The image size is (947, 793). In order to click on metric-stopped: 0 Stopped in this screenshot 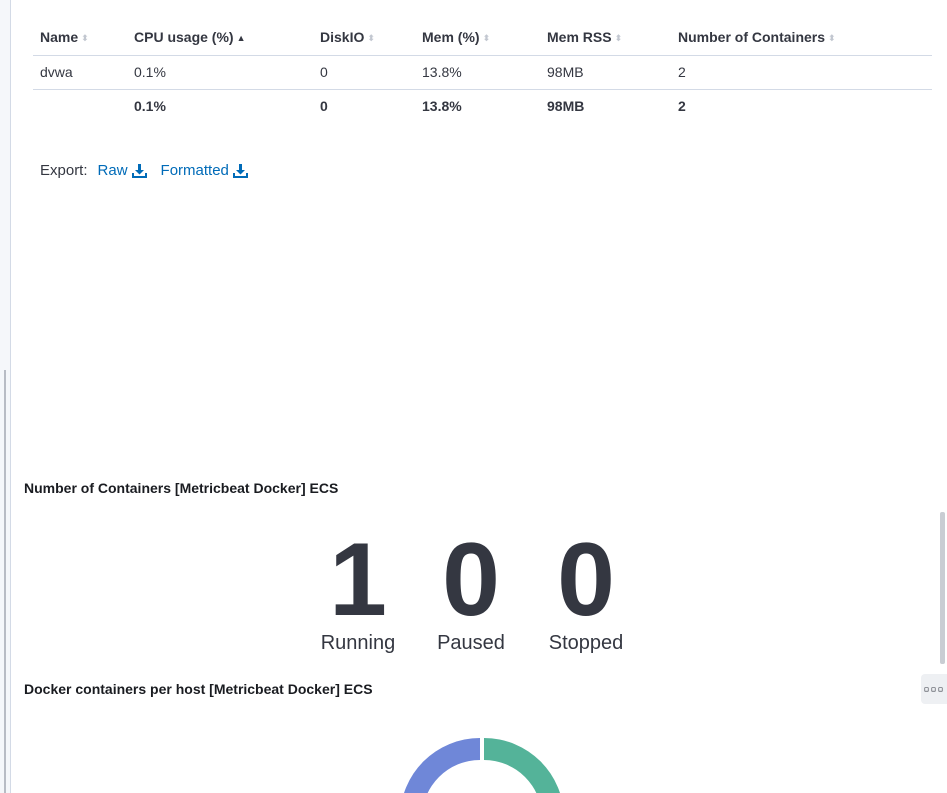, I will do `click(586, 591)`.